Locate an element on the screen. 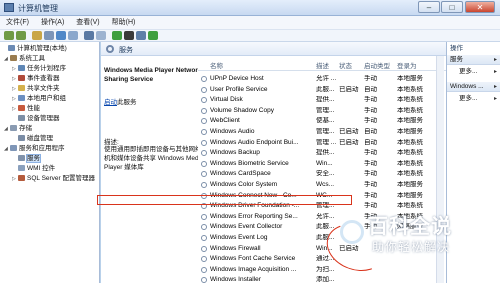 This screenshot has height=283, width=500. start-service-link: 启动 is located at coordinates (110, 102).